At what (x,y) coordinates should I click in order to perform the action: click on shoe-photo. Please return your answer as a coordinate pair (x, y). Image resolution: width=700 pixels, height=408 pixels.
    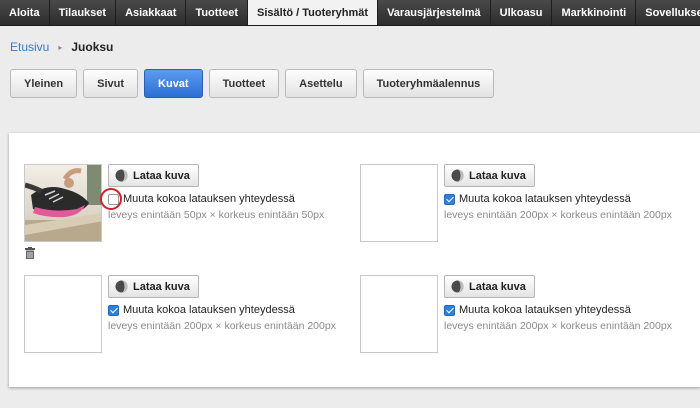
    Looking at the image, I should click on (63, 203).